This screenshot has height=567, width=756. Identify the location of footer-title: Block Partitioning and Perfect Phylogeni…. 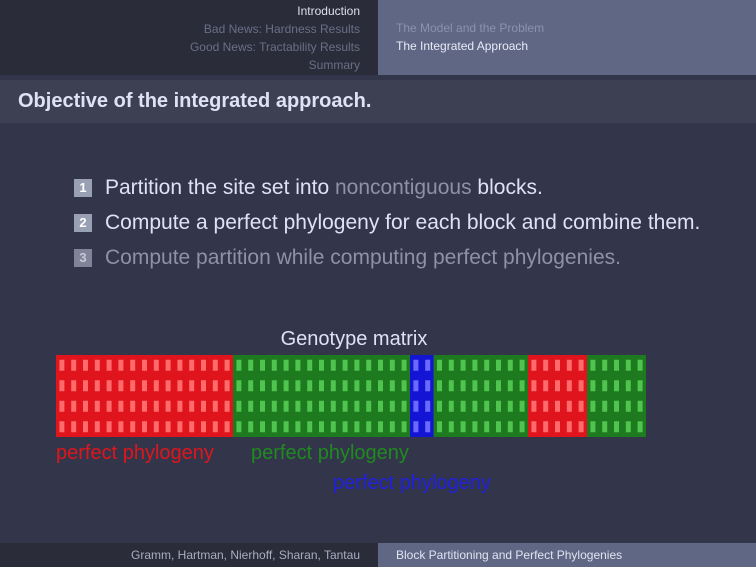
(509, 555).